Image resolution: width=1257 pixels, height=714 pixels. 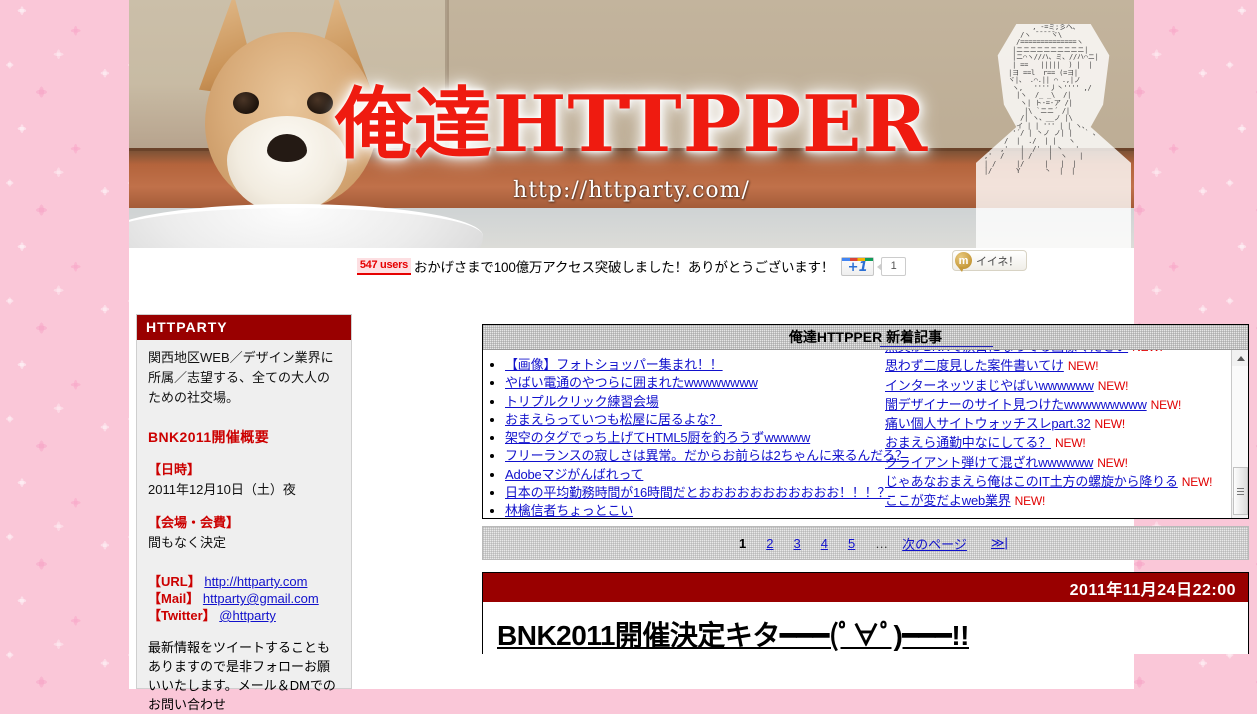 I want to click on list-item: インターネッツまじやばいwwwwww NEW!, so click(x=1063, y=386).